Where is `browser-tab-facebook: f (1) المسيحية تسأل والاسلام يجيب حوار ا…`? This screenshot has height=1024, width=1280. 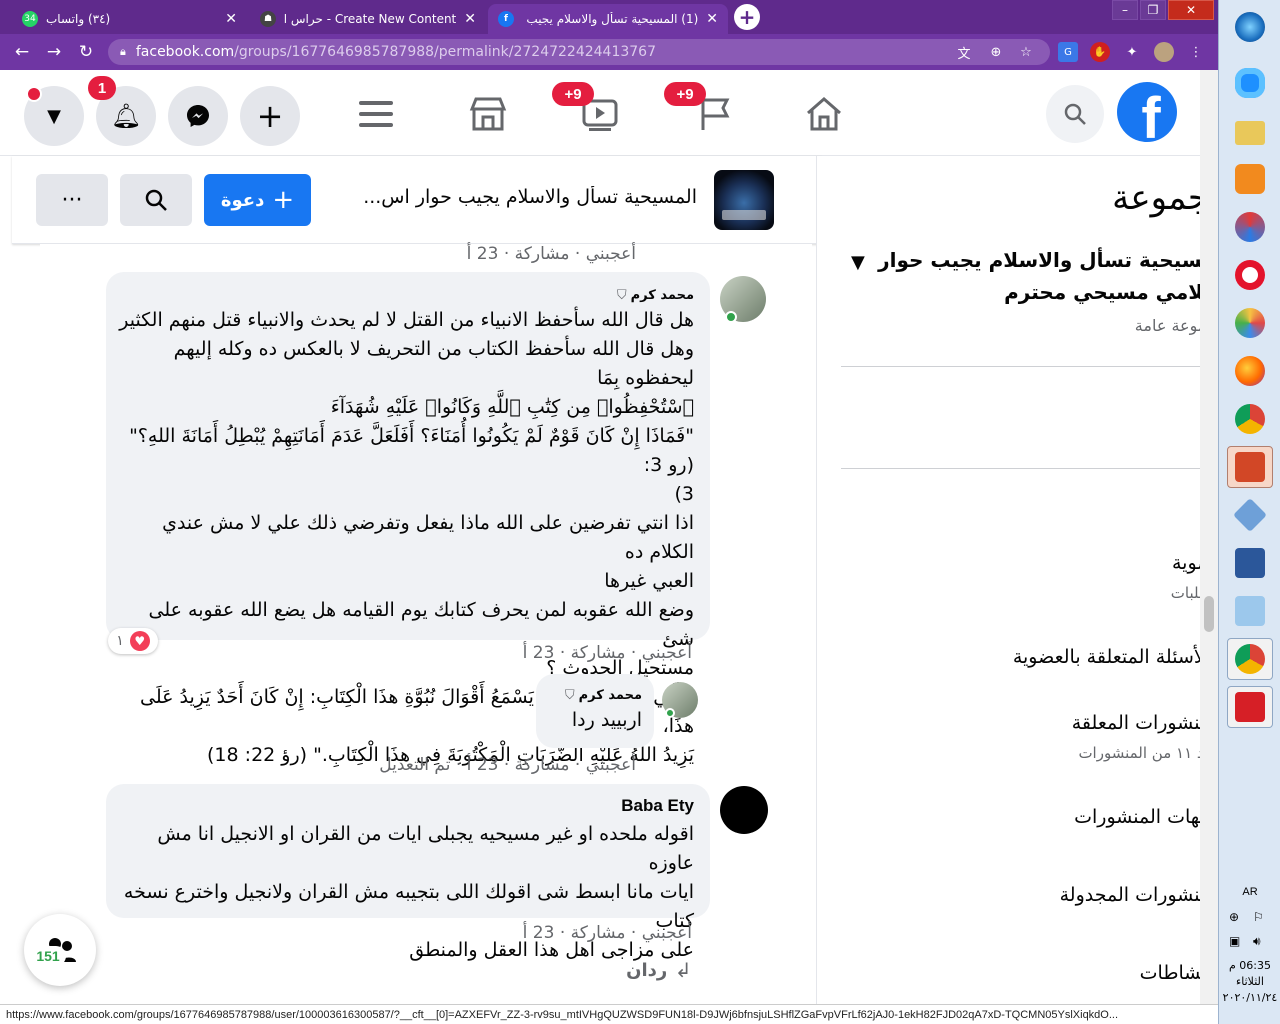
browser-tab-facebook: f (1) المسيحية تسأل والاسلام يجيب حوار ا… is located at coordinates (608, 19).